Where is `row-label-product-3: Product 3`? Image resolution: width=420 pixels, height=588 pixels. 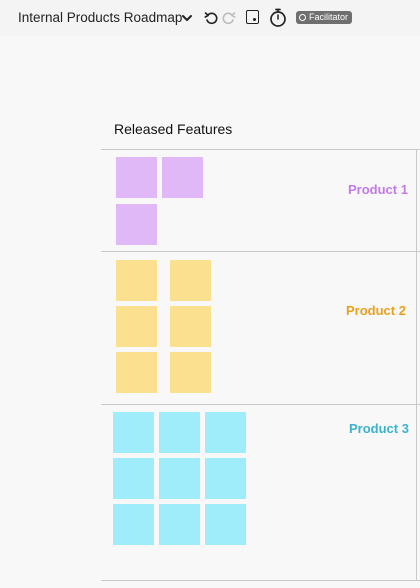 row-label-product-3: Product 3 is located at coordinates (379, 428).